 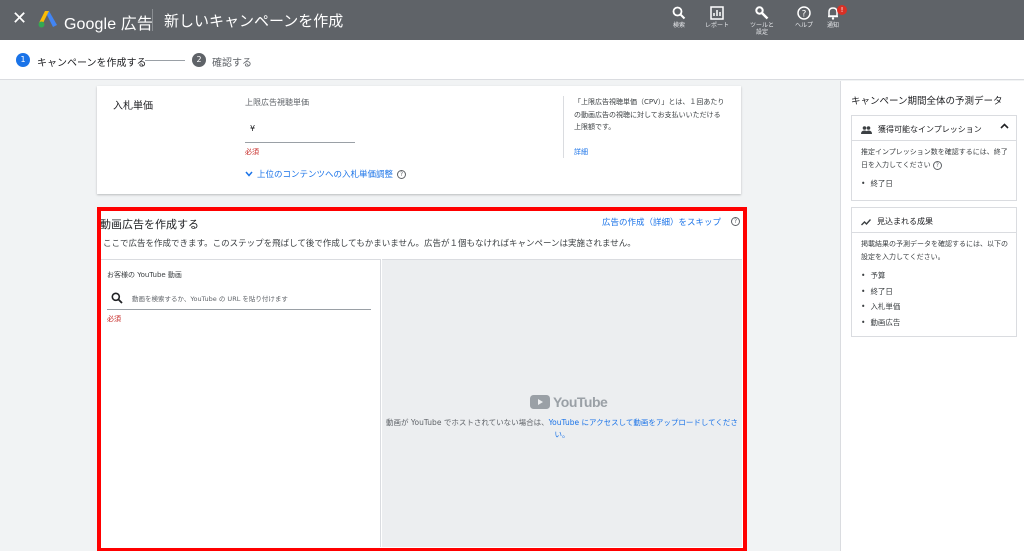 I want to click on results-body: 掲載結果の予測データを確認するには、以下の設定を入力してください。, so click(x=934, y=250).